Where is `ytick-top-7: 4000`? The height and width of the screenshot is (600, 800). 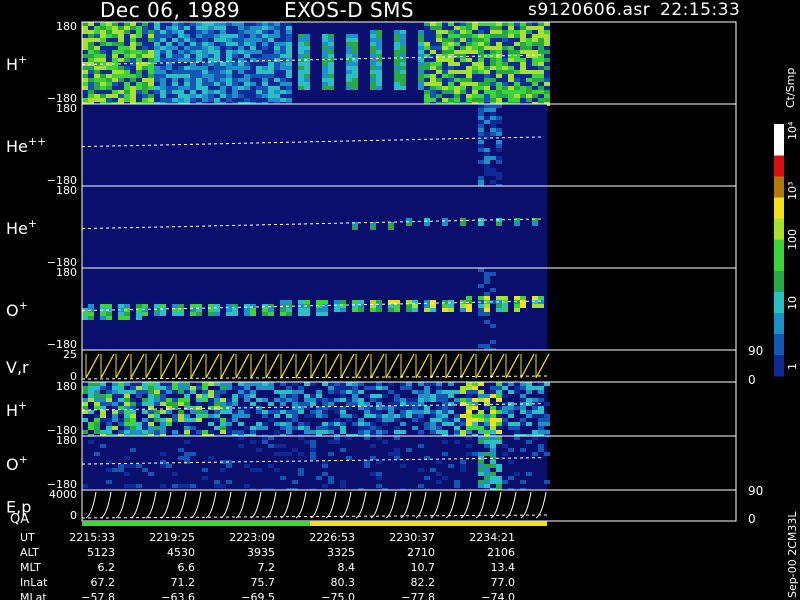 ytick-top-7: 4000 is located at coordinates (63, 494).